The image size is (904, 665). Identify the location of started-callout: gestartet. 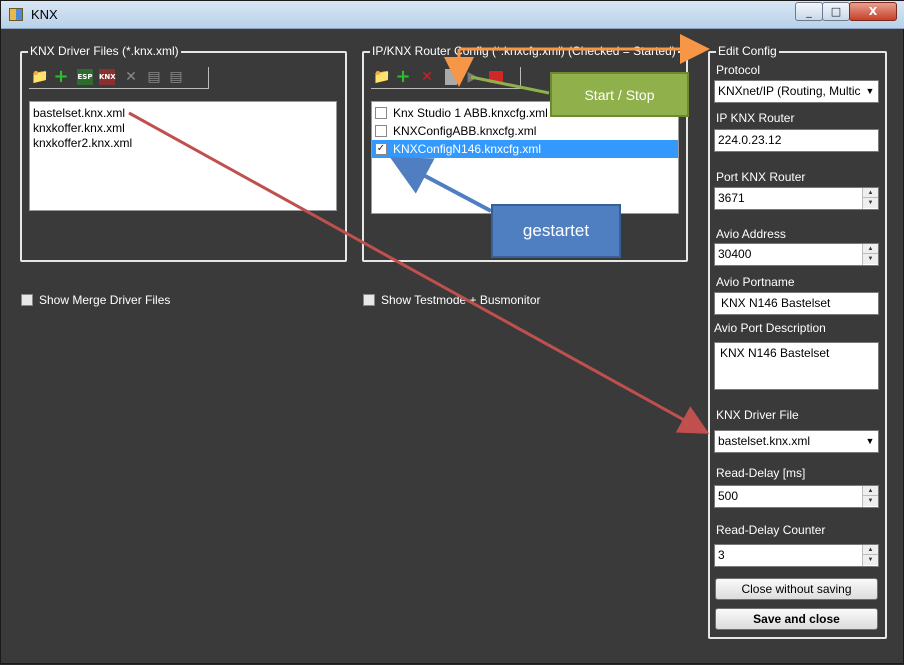
(556, 231).